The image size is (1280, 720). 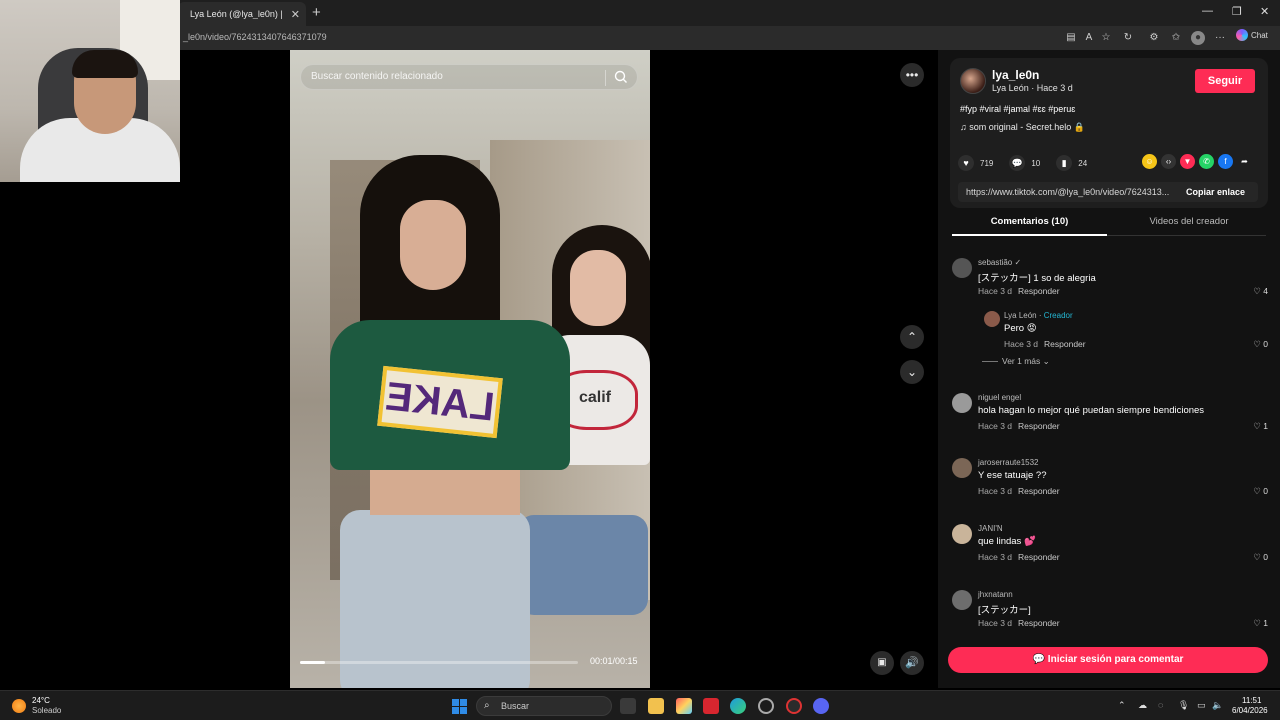 I want to click on settings-app-icon, so click(x=766, y=706).